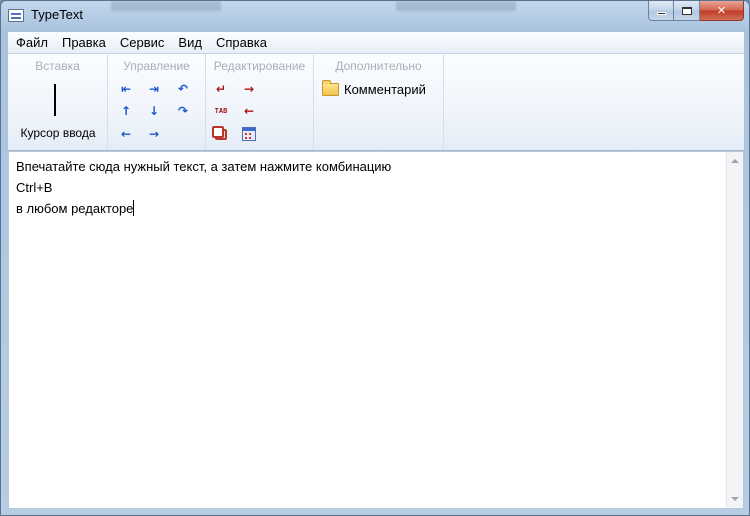 The image size is (750, 516). What do you see at coordinates (154, 111) in the screenshot?
I see `arrow-down-icon: ↓` at bounding box center [154, 111].